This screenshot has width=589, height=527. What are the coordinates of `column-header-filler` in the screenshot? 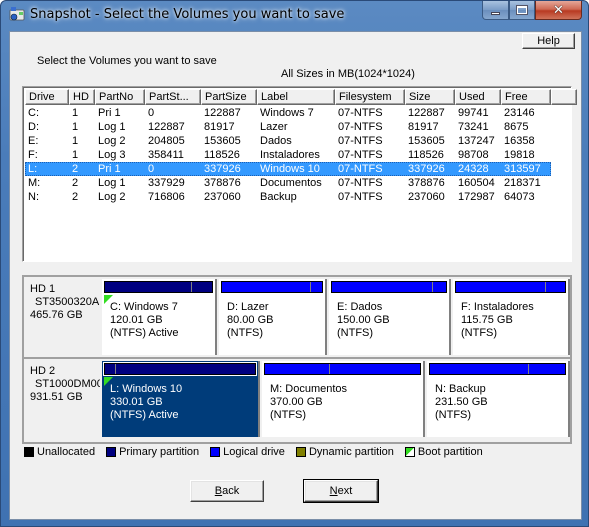 It's located at (564, 97).